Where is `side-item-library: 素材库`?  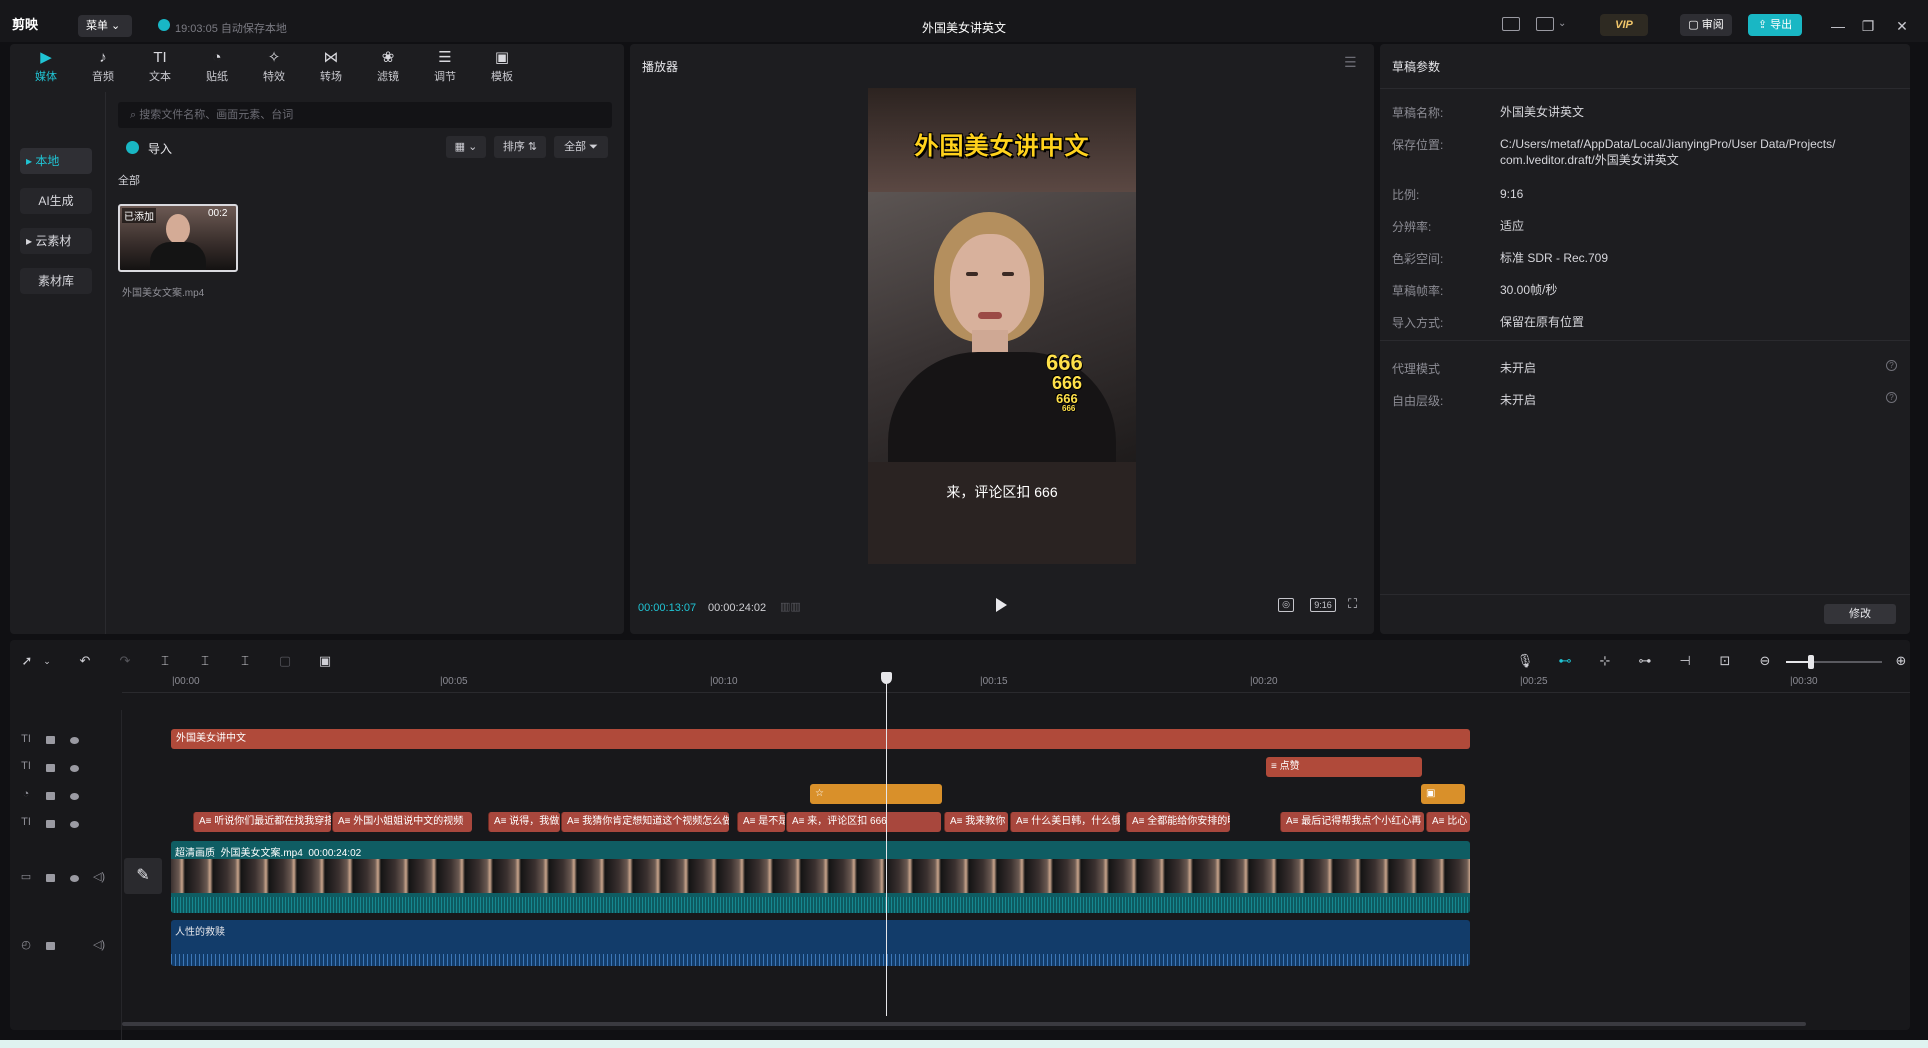
side-item-library: 素材库 is located at coordinates (56, 281).